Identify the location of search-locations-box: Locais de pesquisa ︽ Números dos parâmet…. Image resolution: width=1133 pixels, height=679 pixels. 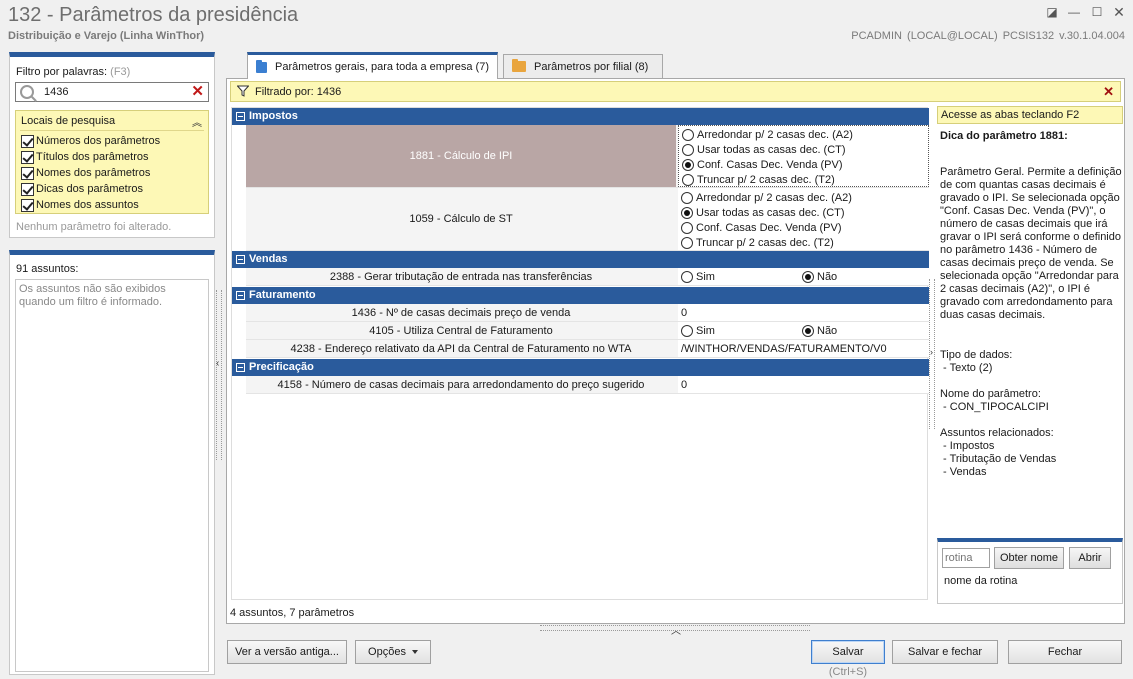
(112, 162).